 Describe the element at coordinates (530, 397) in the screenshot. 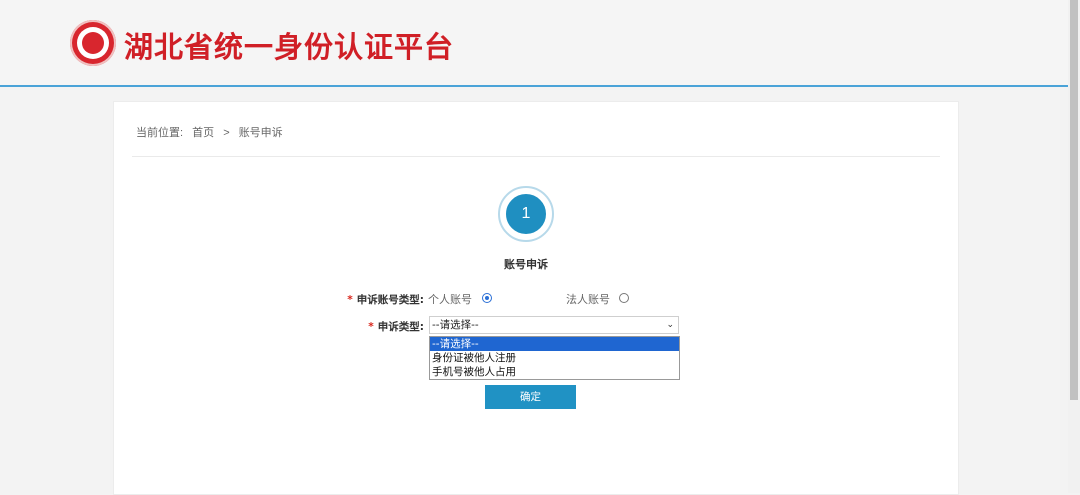

I see `confirm-button: 确定` at that location.